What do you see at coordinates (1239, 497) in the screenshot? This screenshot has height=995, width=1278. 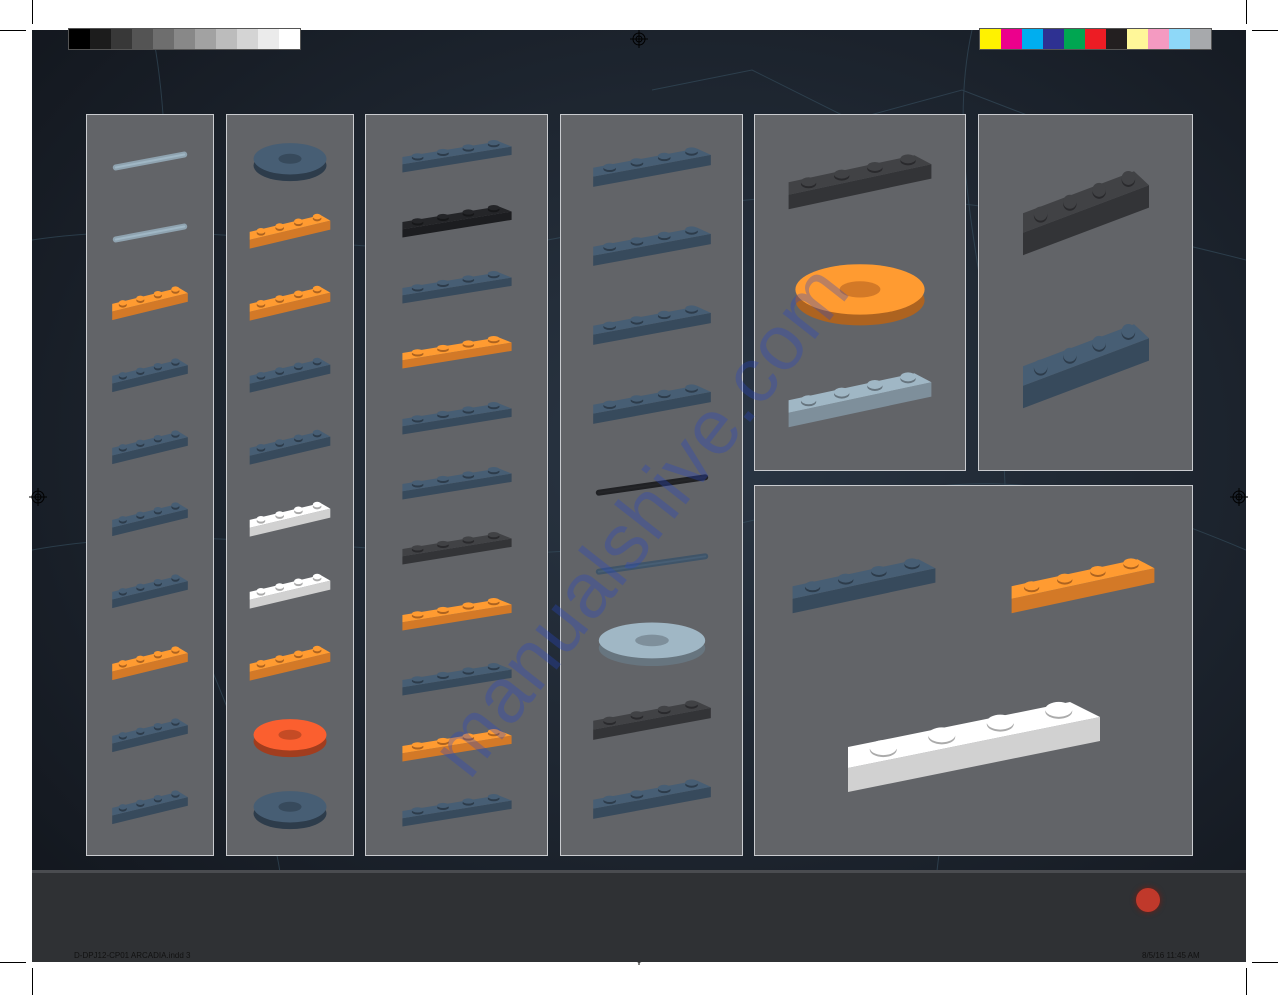 I see `registration-mark-right` at bounding box center [1239, 497].